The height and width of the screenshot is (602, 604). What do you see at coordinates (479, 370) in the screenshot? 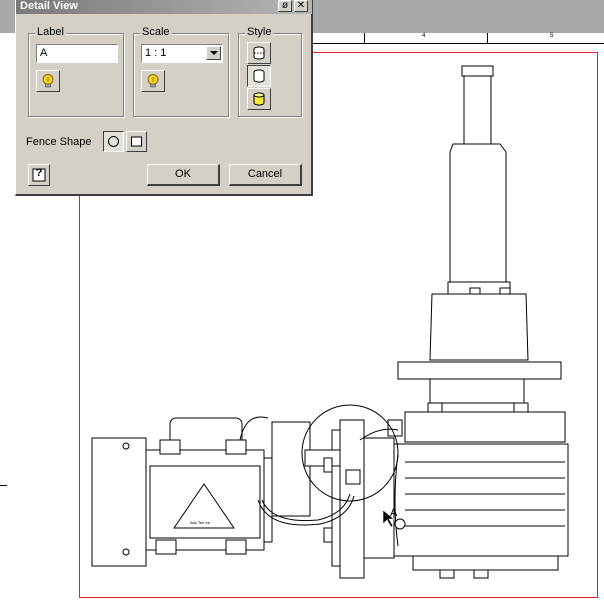
I see `upper-flange` at bounding box center [479, 370].